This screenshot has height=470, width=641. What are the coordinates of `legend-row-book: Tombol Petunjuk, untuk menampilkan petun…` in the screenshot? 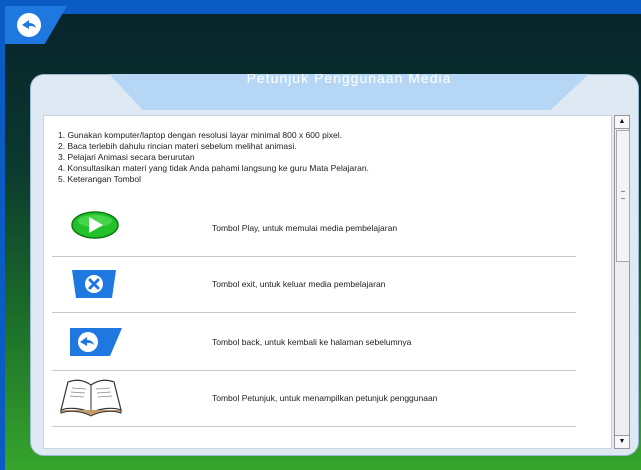 It's located at (314, 398).